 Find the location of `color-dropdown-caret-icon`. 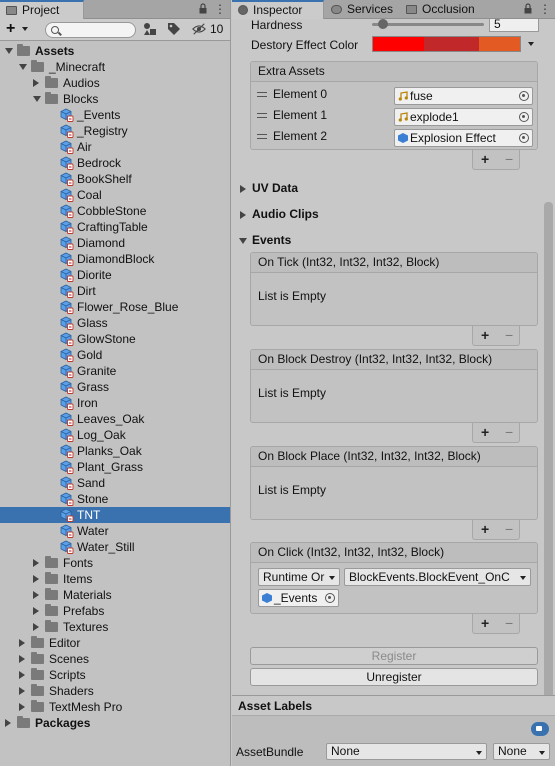

color-dropdown-caret-icon is located at coordinates (531, 44).